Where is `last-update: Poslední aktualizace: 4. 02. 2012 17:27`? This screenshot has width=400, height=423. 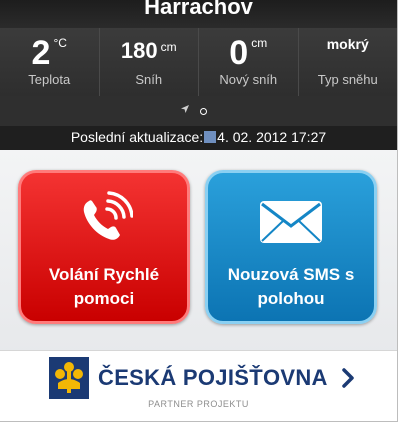
last-update: Poslední aktualizace: 4. 02. 2012 17:27 is located at coordinates (198, 138).